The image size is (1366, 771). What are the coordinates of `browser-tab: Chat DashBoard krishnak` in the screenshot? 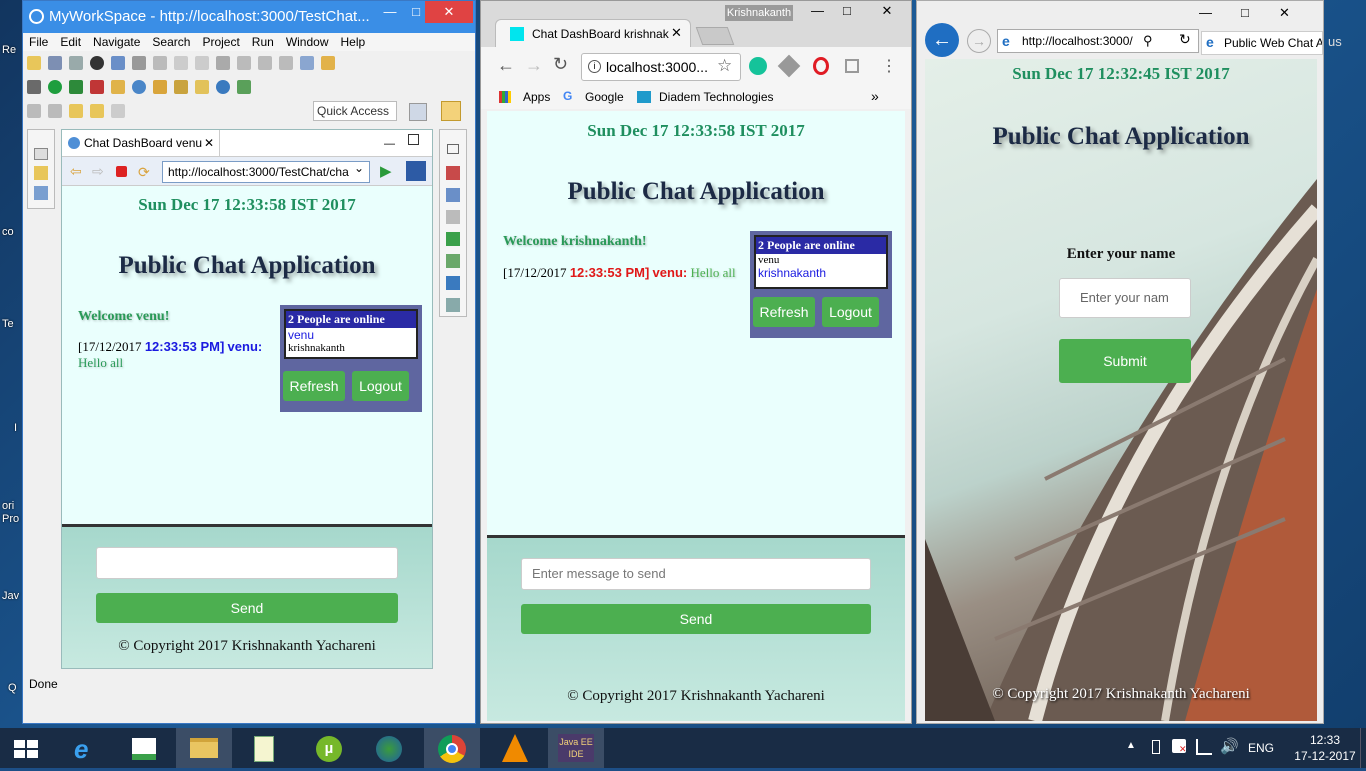 It's located at (593, 33).